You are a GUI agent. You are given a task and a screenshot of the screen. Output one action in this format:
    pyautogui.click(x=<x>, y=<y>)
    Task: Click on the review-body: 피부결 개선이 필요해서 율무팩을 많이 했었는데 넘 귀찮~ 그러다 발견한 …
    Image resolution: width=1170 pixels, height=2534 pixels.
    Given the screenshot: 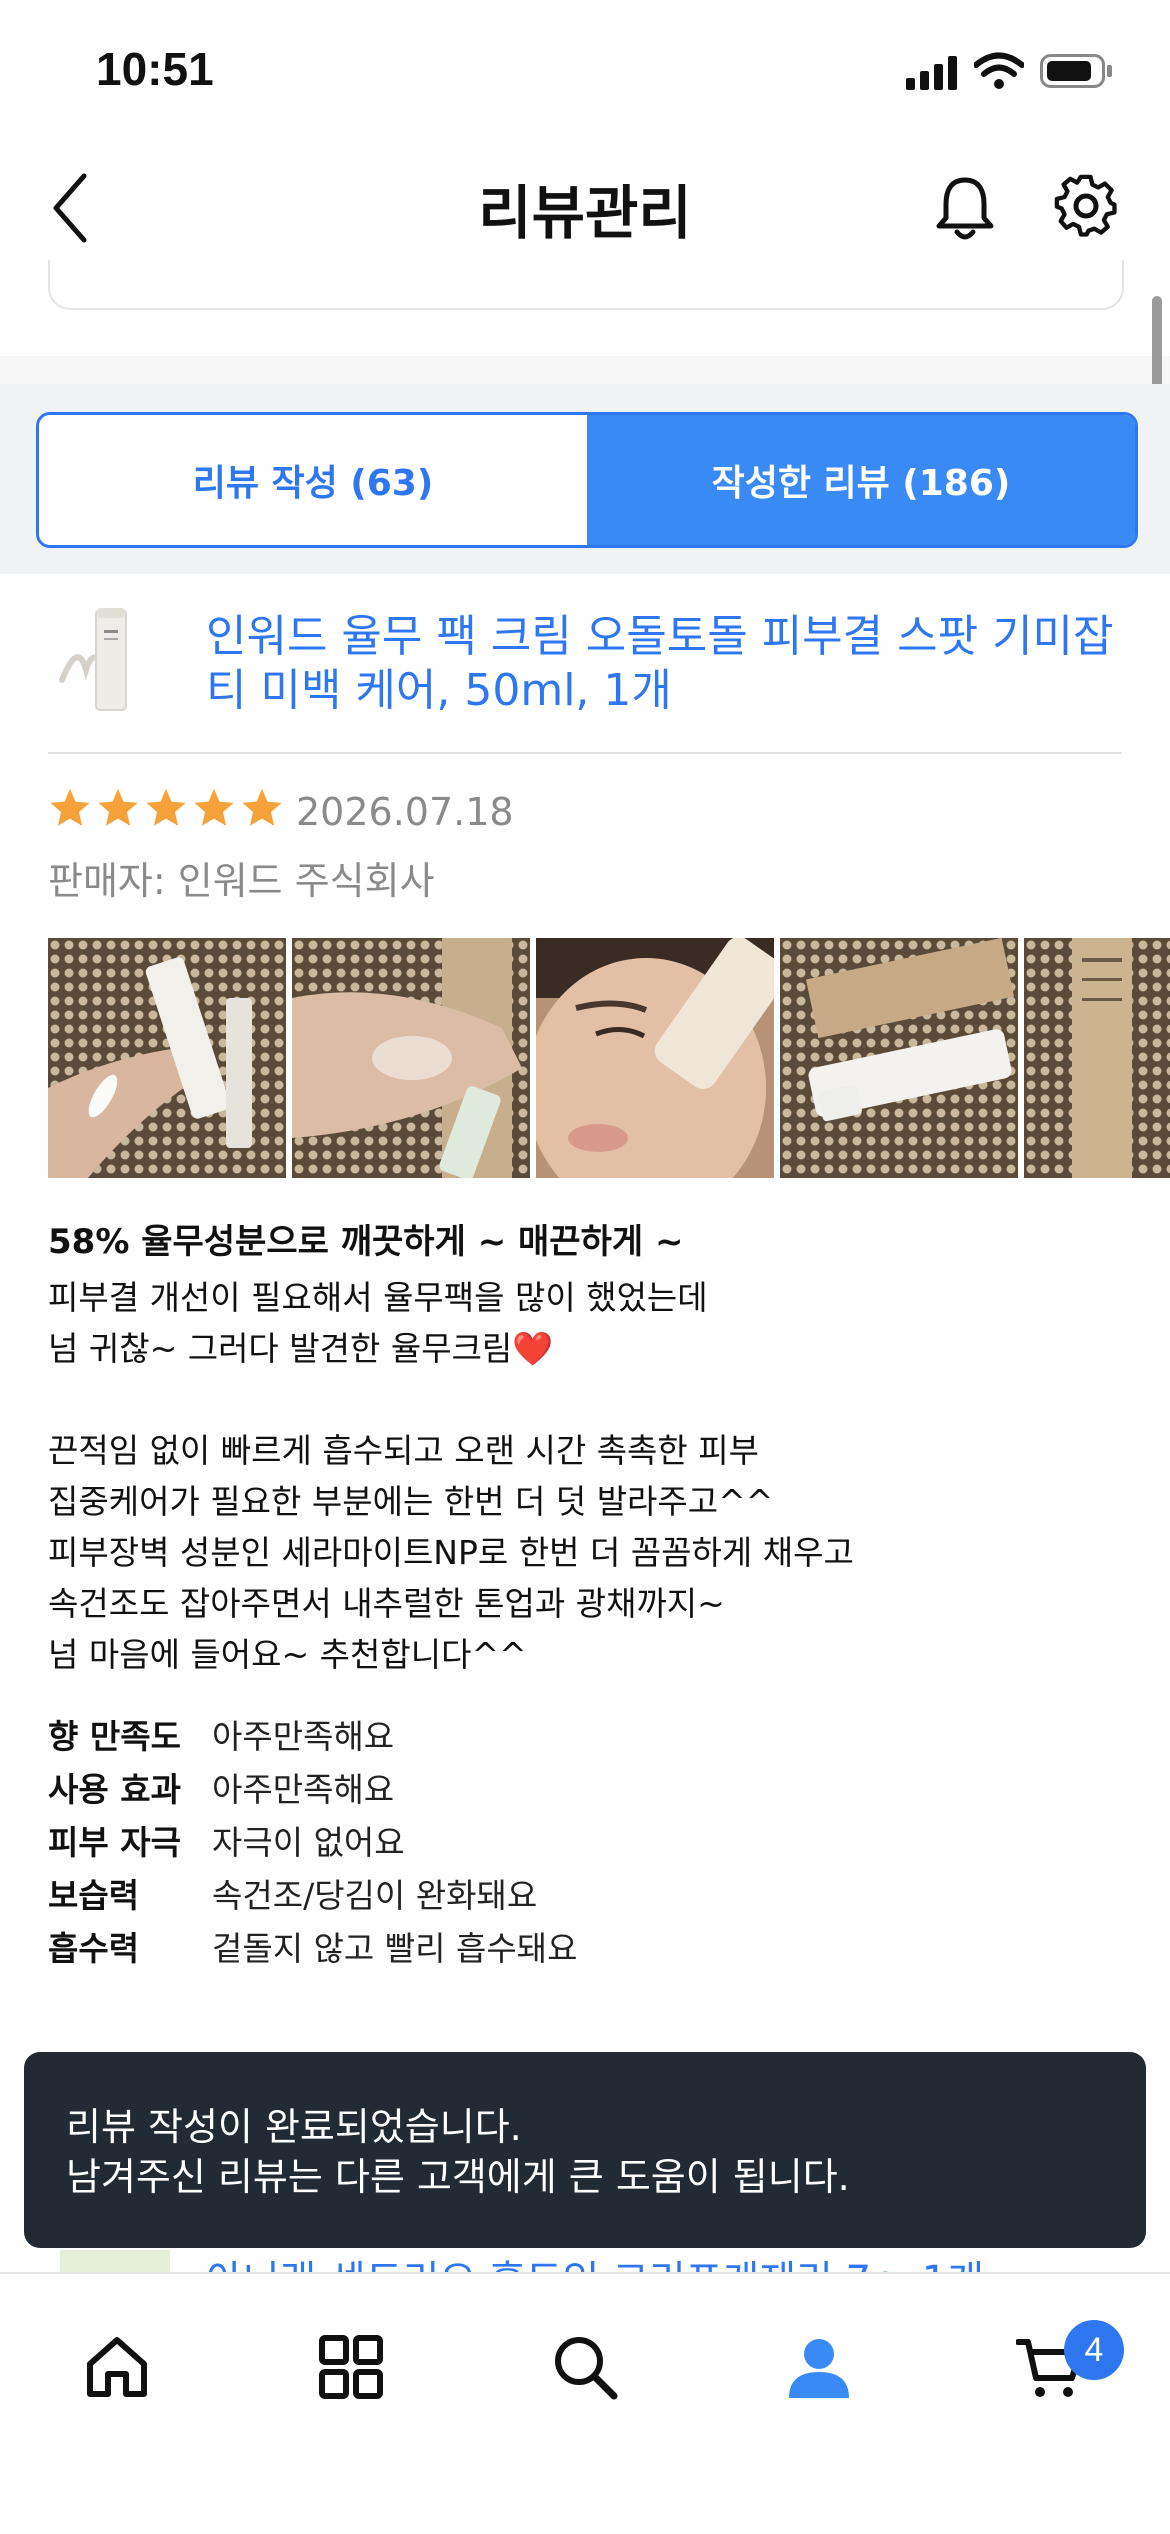 What is the action you would take?
    pyautogui.click(x=451, y=1476)
    